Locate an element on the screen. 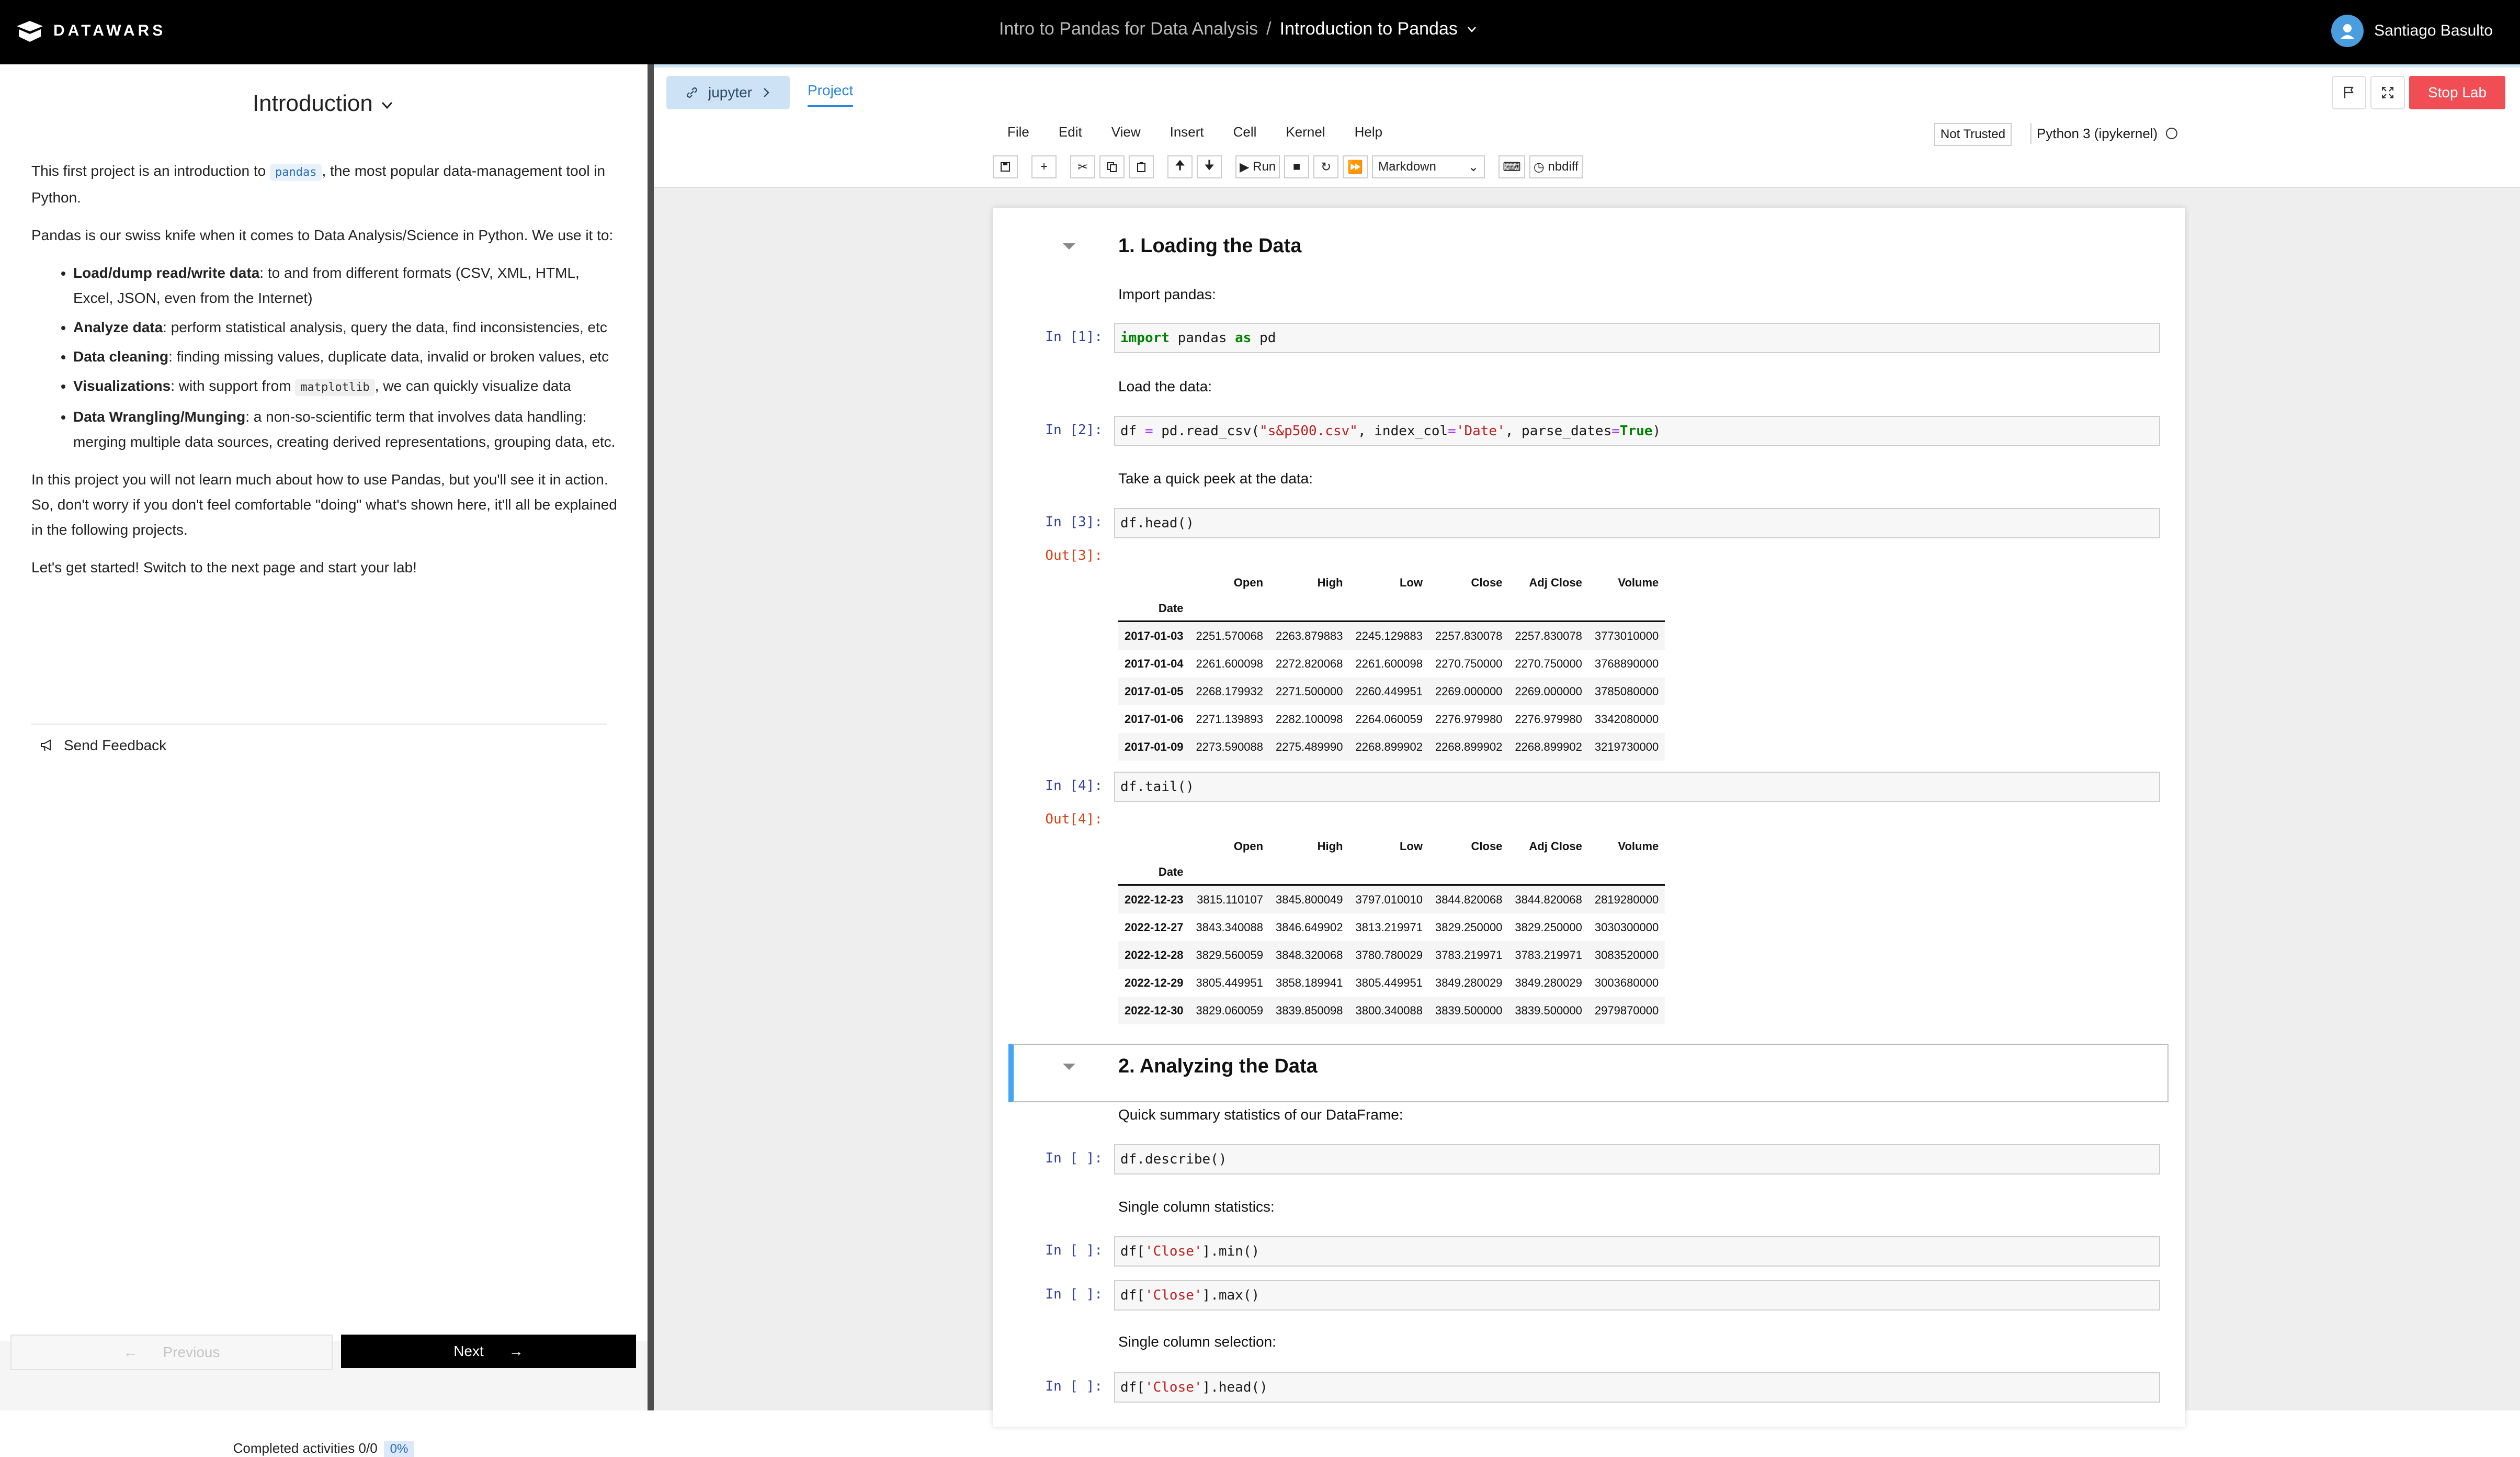 This screenshot has width=2520, height=1457. menu-cell: Cell is located at coordinates (1245, 132).